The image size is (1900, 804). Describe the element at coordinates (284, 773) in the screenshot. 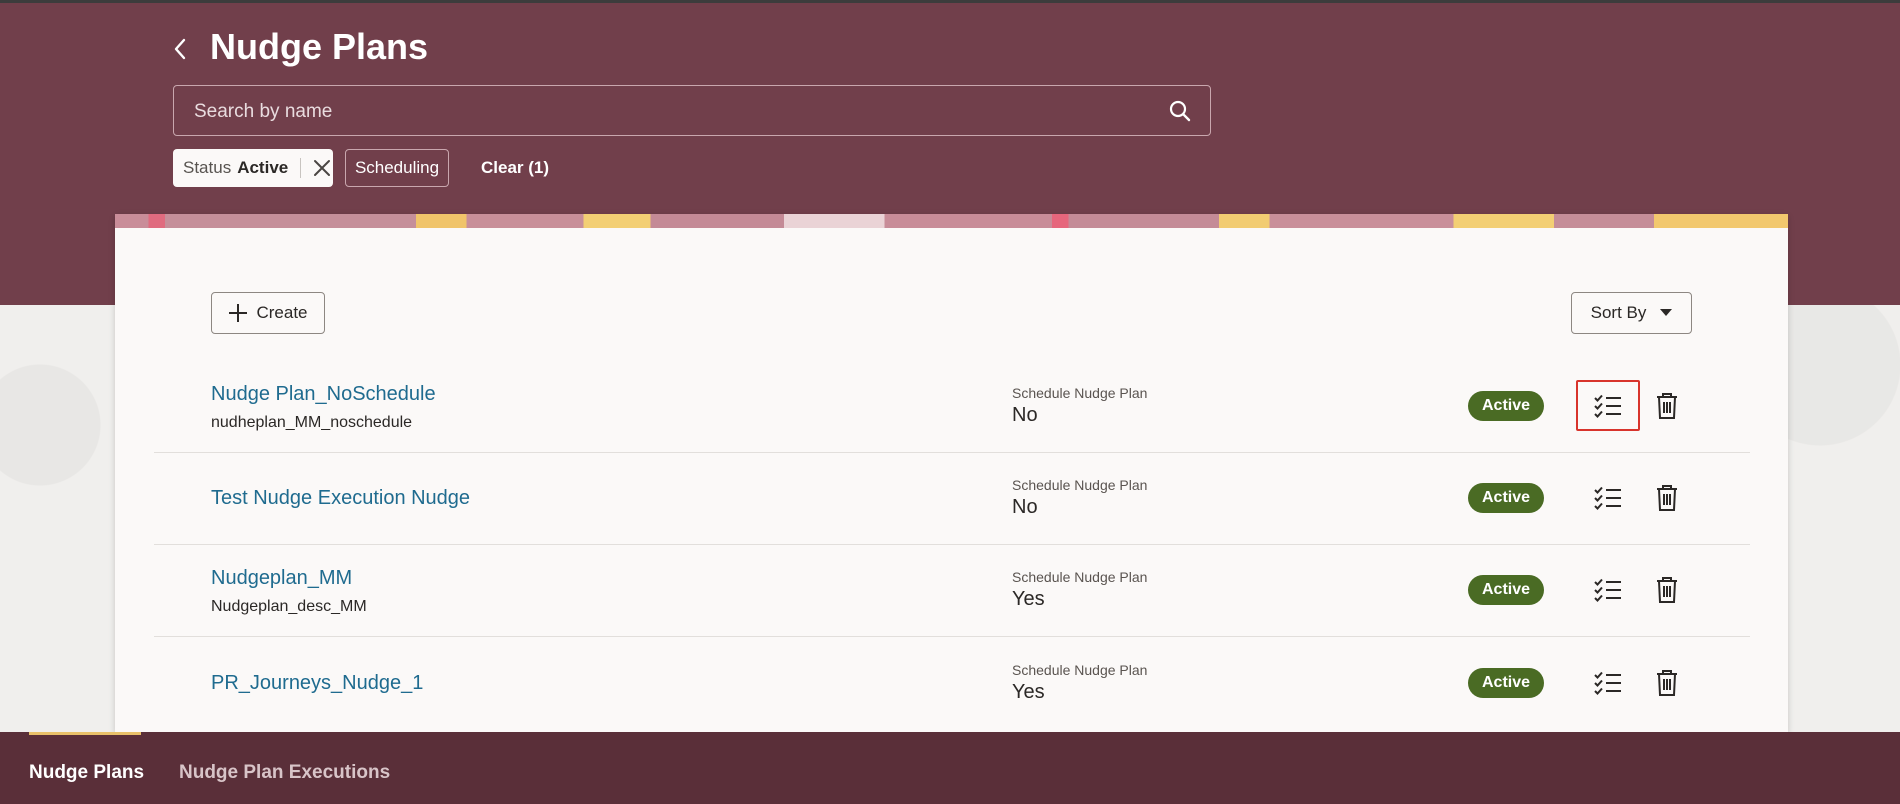

I see `tab-nudge-plan-executions: Nudge Plan Executions` at that location.